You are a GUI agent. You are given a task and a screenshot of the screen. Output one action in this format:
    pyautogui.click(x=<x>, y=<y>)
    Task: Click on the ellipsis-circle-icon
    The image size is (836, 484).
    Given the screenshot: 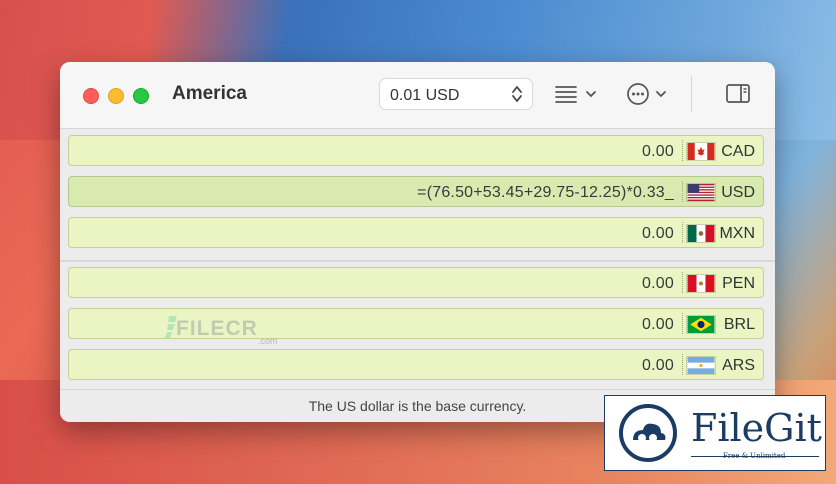 What is the action you would take?
    pyautogui.click(x=638, y=94)
    